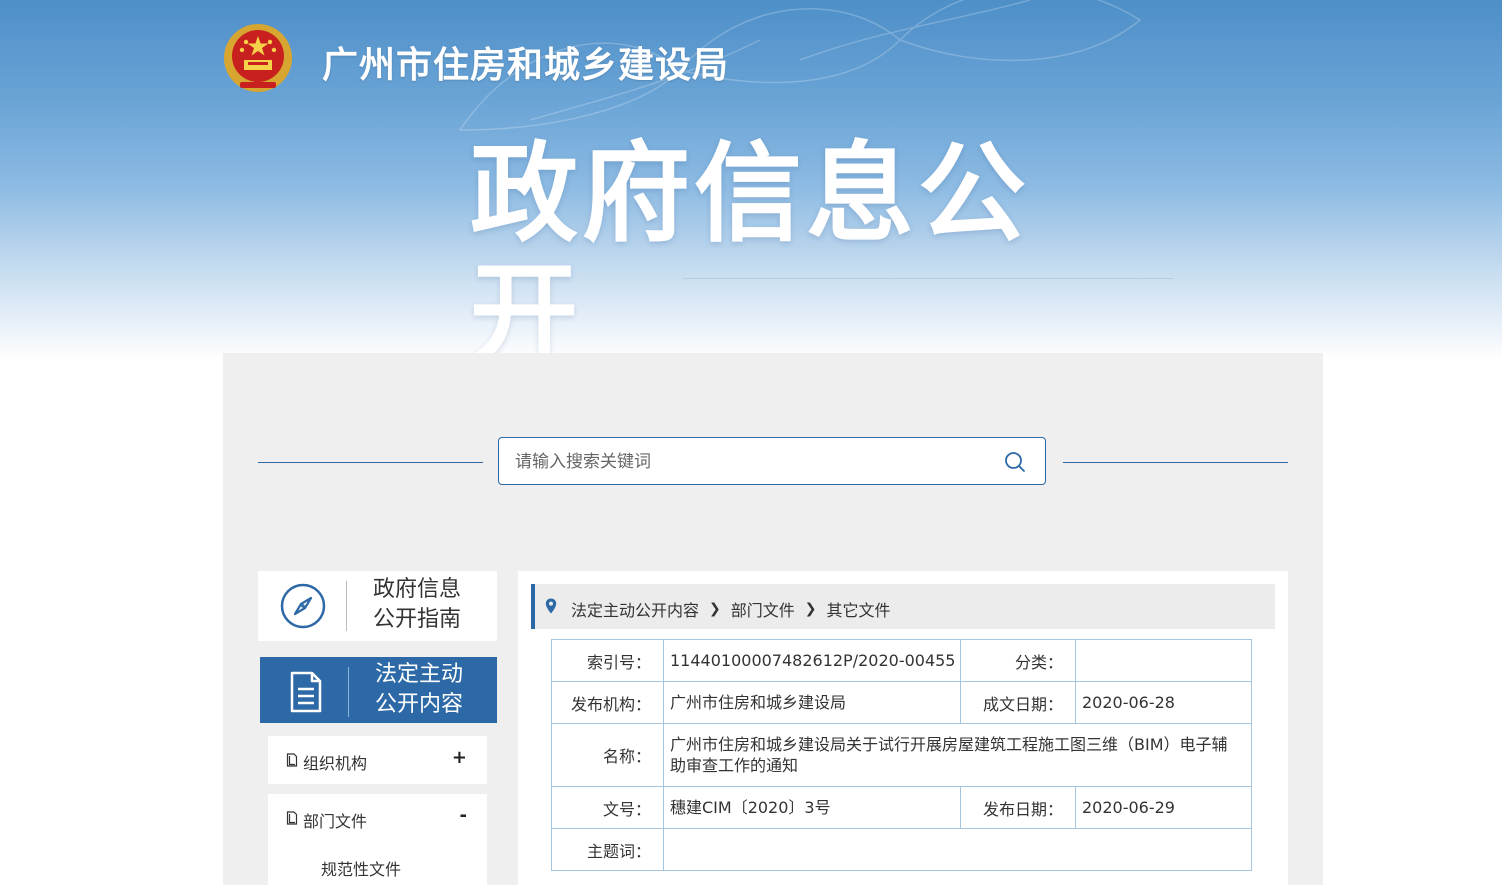 Image resolution: width=1502 pixels, height=885 pixels. What do you see at coordinates (419, 674) in the screenshot?
I see `sidebar-active-label-line1: 法定主动` at bounding box center [419, 674].